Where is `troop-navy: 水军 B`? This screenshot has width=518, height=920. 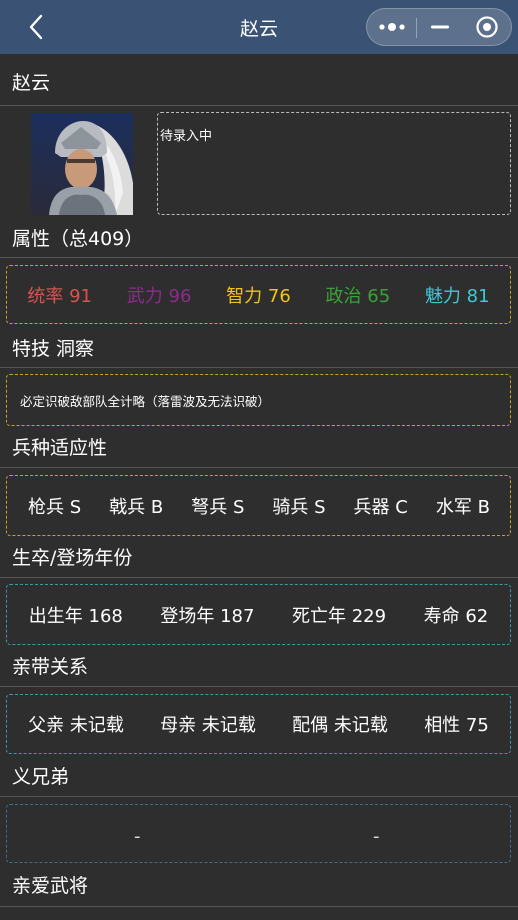 troop-navy: 水军 B is located at coordinates (462, 507).